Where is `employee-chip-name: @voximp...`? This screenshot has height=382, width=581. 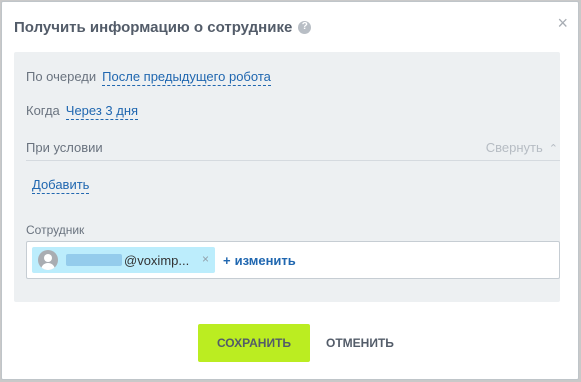 employee-chip-name: @voximp... is located at coordinates (127, 260).